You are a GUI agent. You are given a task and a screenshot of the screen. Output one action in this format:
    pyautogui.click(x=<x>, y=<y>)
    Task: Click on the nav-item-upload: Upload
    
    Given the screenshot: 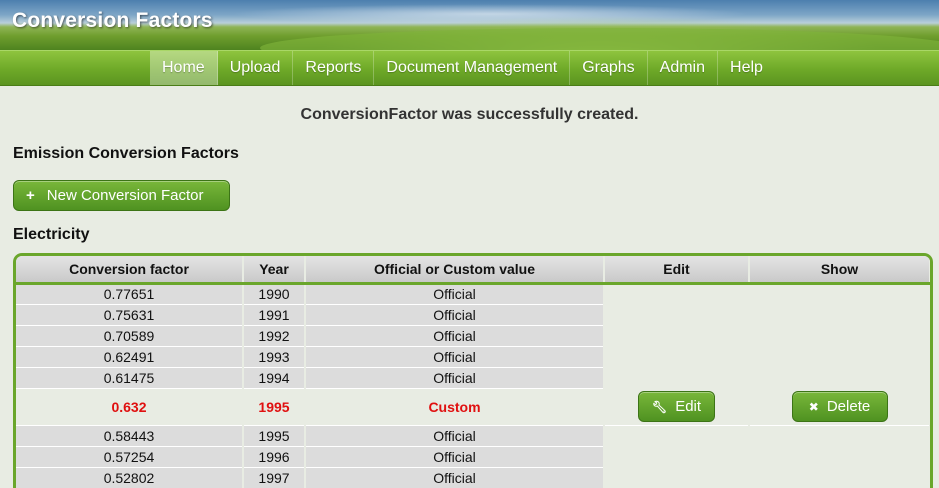 What is the action you would take?
    pyautogui.click(x=256, y=68)
    